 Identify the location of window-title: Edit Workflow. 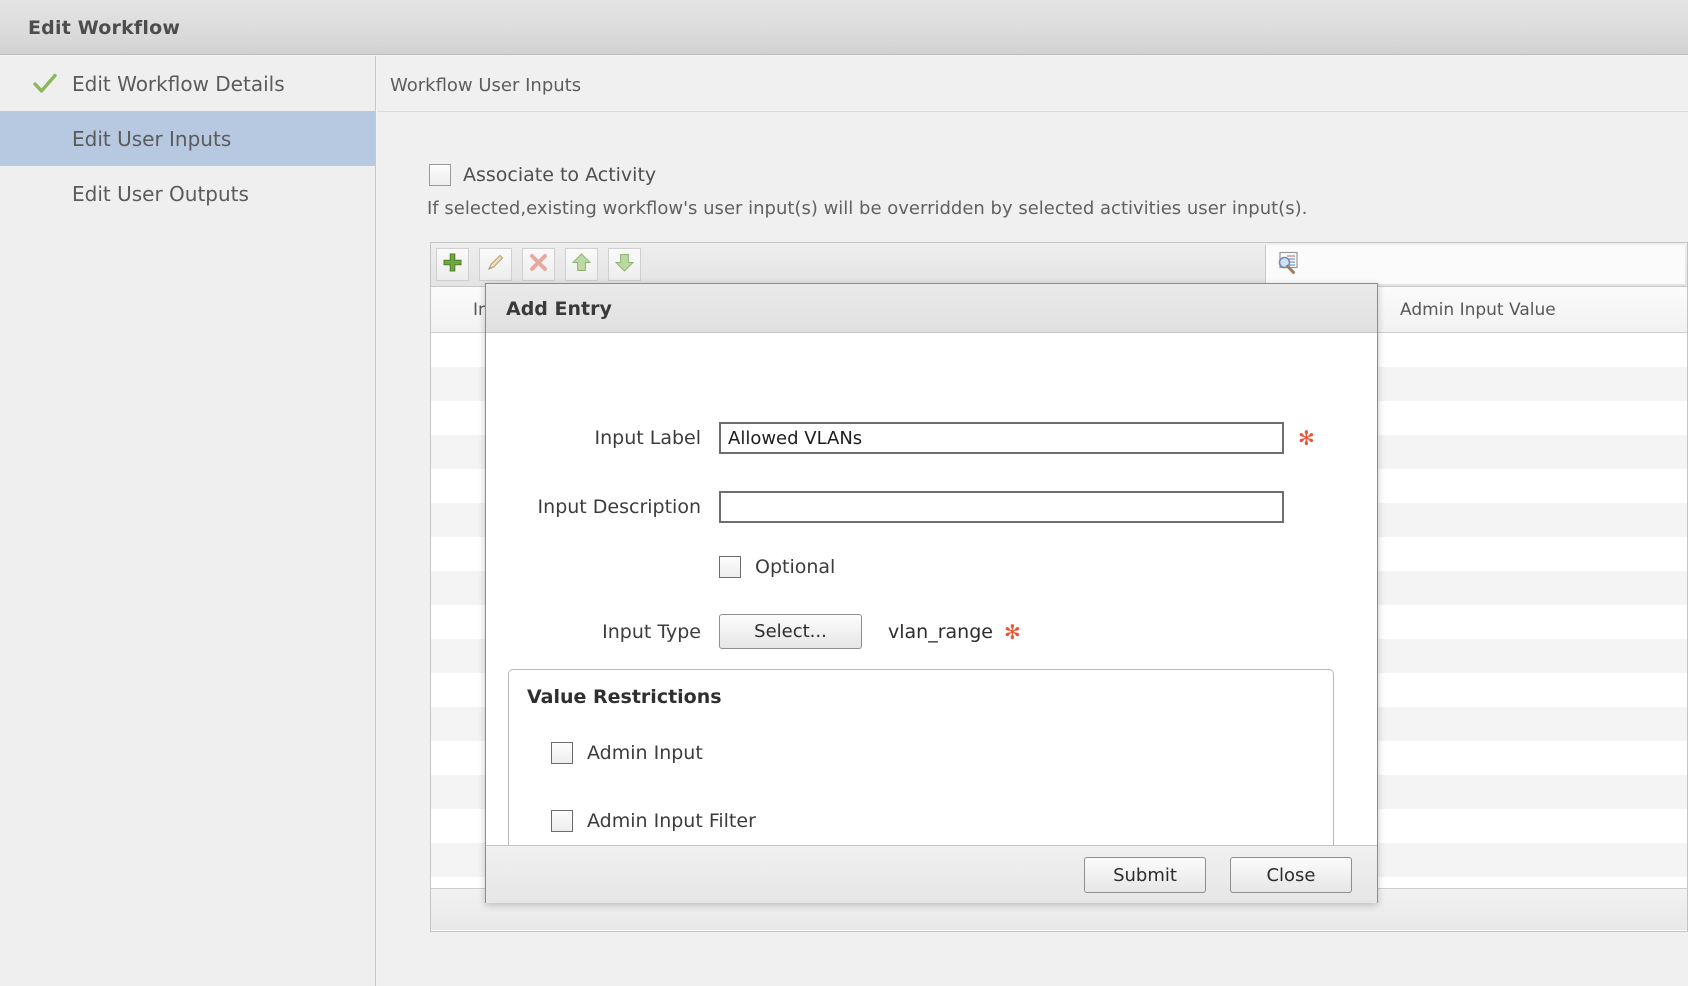
(104, 28).